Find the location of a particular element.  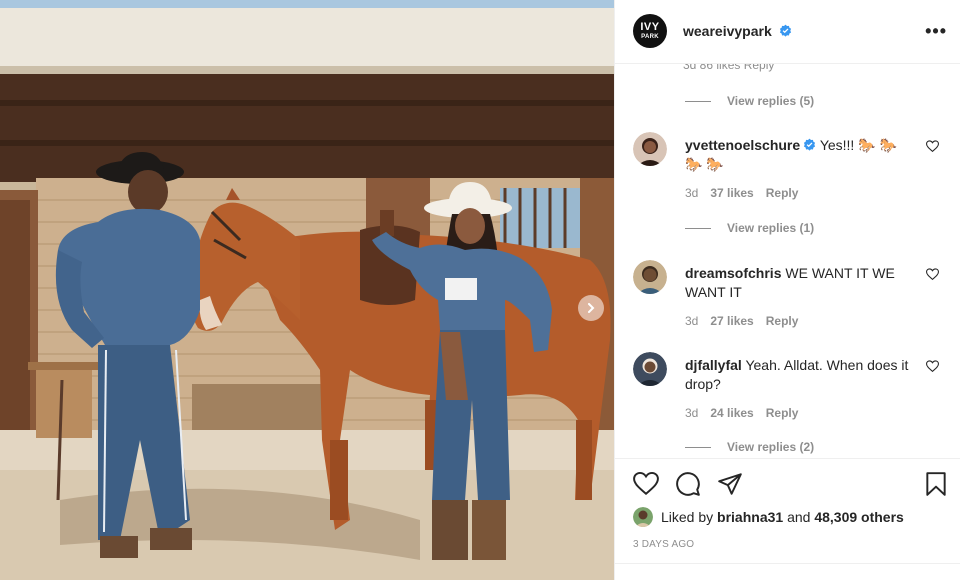

comment-likes: 27 likes is located at coordinates (731, 321).